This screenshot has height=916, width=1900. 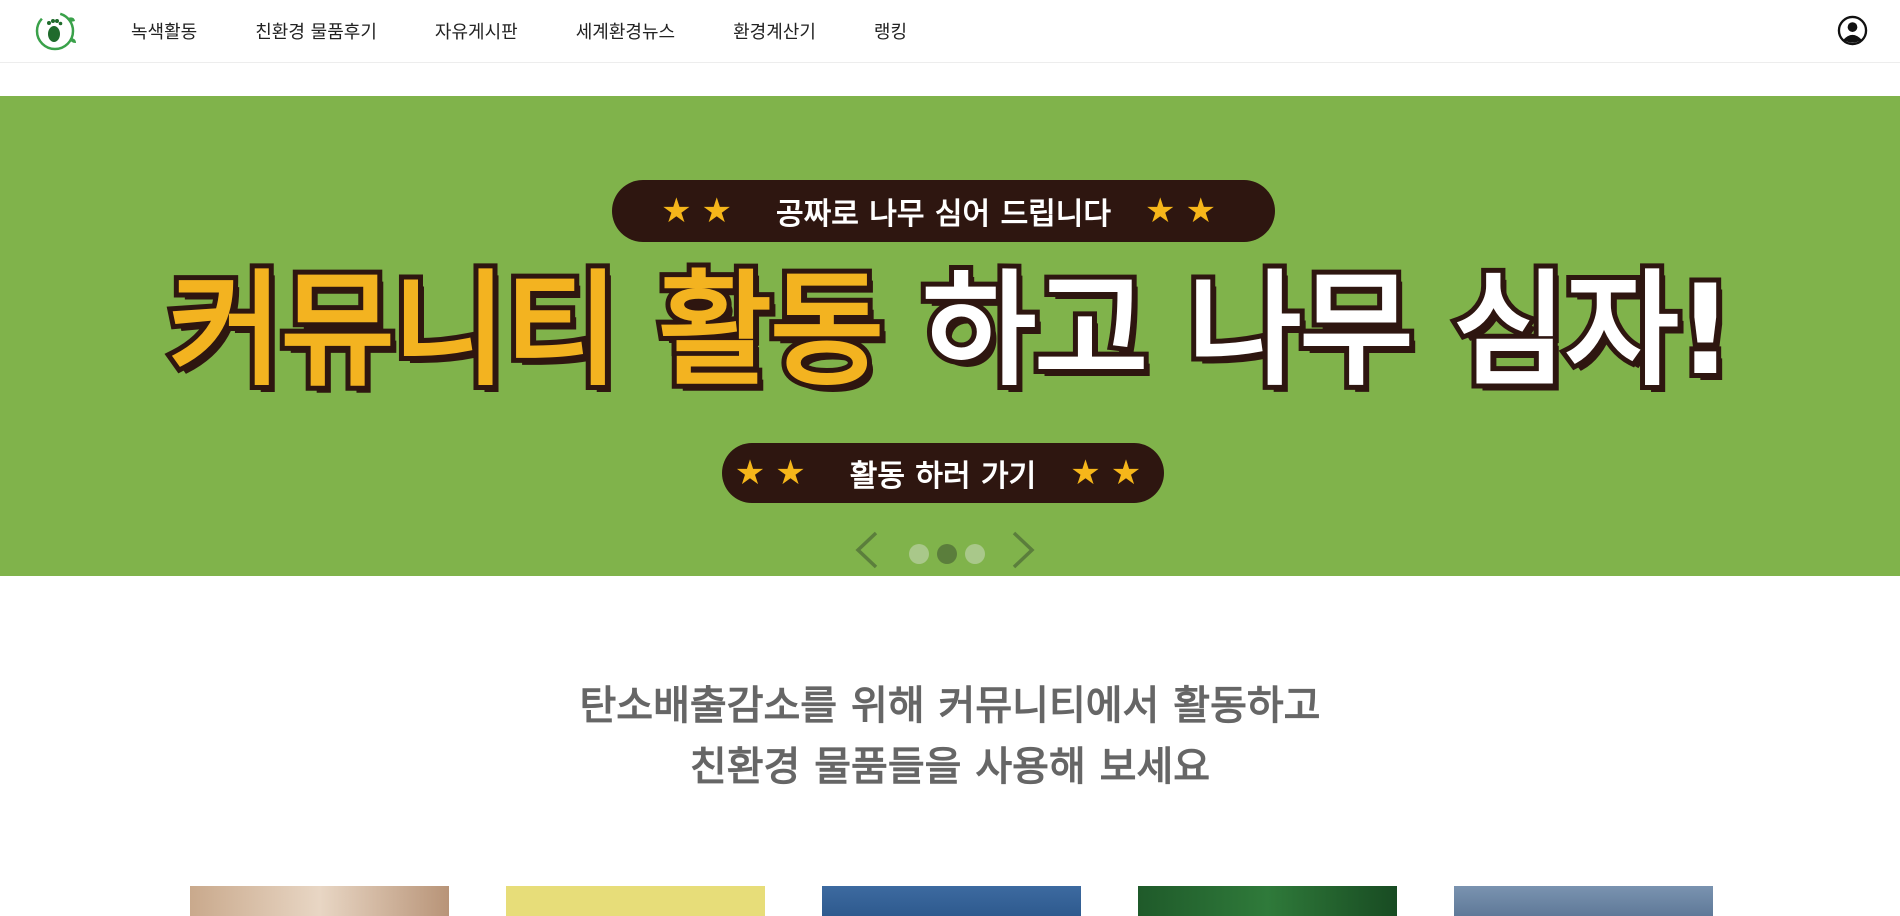 I want to click on carousel-next-arrow-icon, so click(x=1023, y=550).